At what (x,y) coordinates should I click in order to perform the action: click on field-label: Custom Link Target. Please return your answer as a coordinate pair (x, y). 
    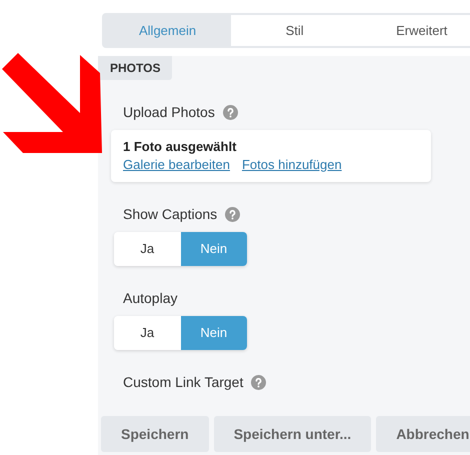
    Looking at the image, I should click on (183, 382).